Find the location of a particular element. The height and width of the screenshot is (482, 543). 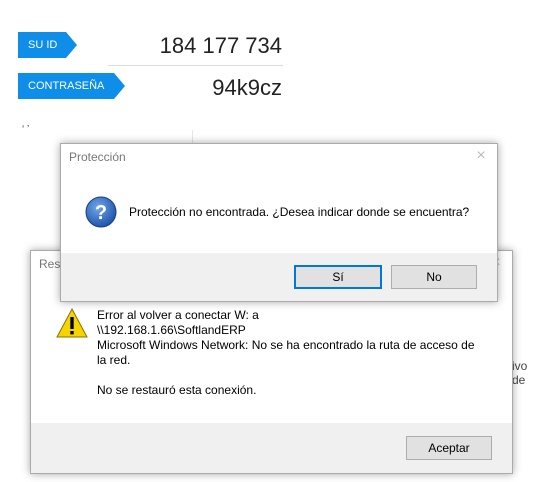

id-label: SU ID is located at coordinates (43, 45).